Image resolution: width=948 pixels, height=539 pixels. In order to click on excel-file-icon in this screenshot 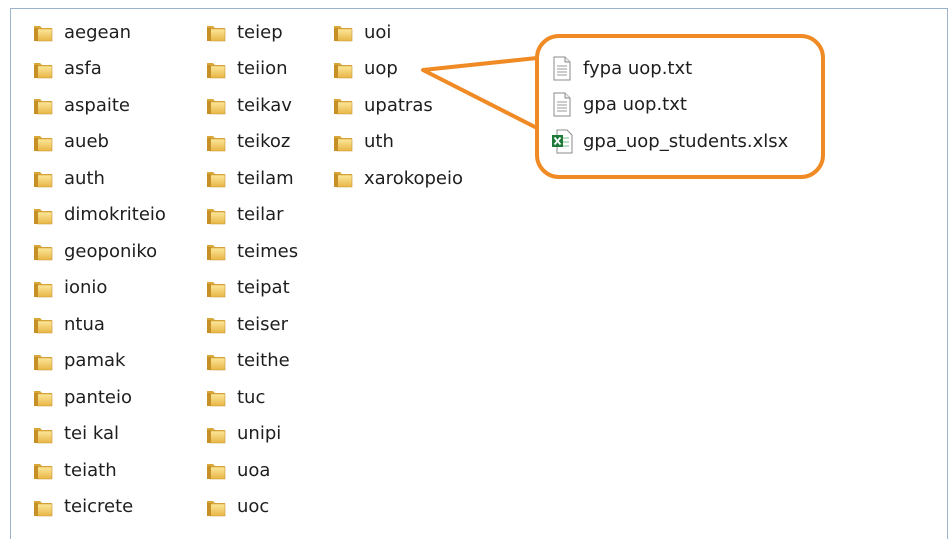, I will do `click(562, 141)`.